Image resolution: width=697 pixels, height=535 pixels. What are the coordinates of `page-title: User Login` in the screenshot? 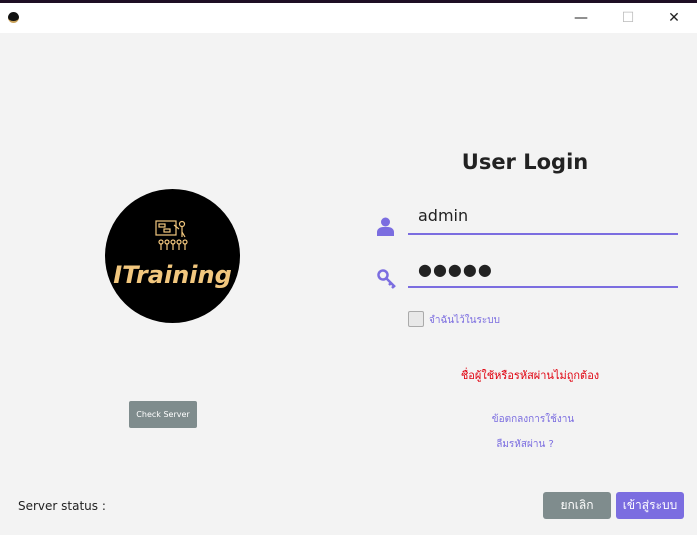 It's located at (525, 162).